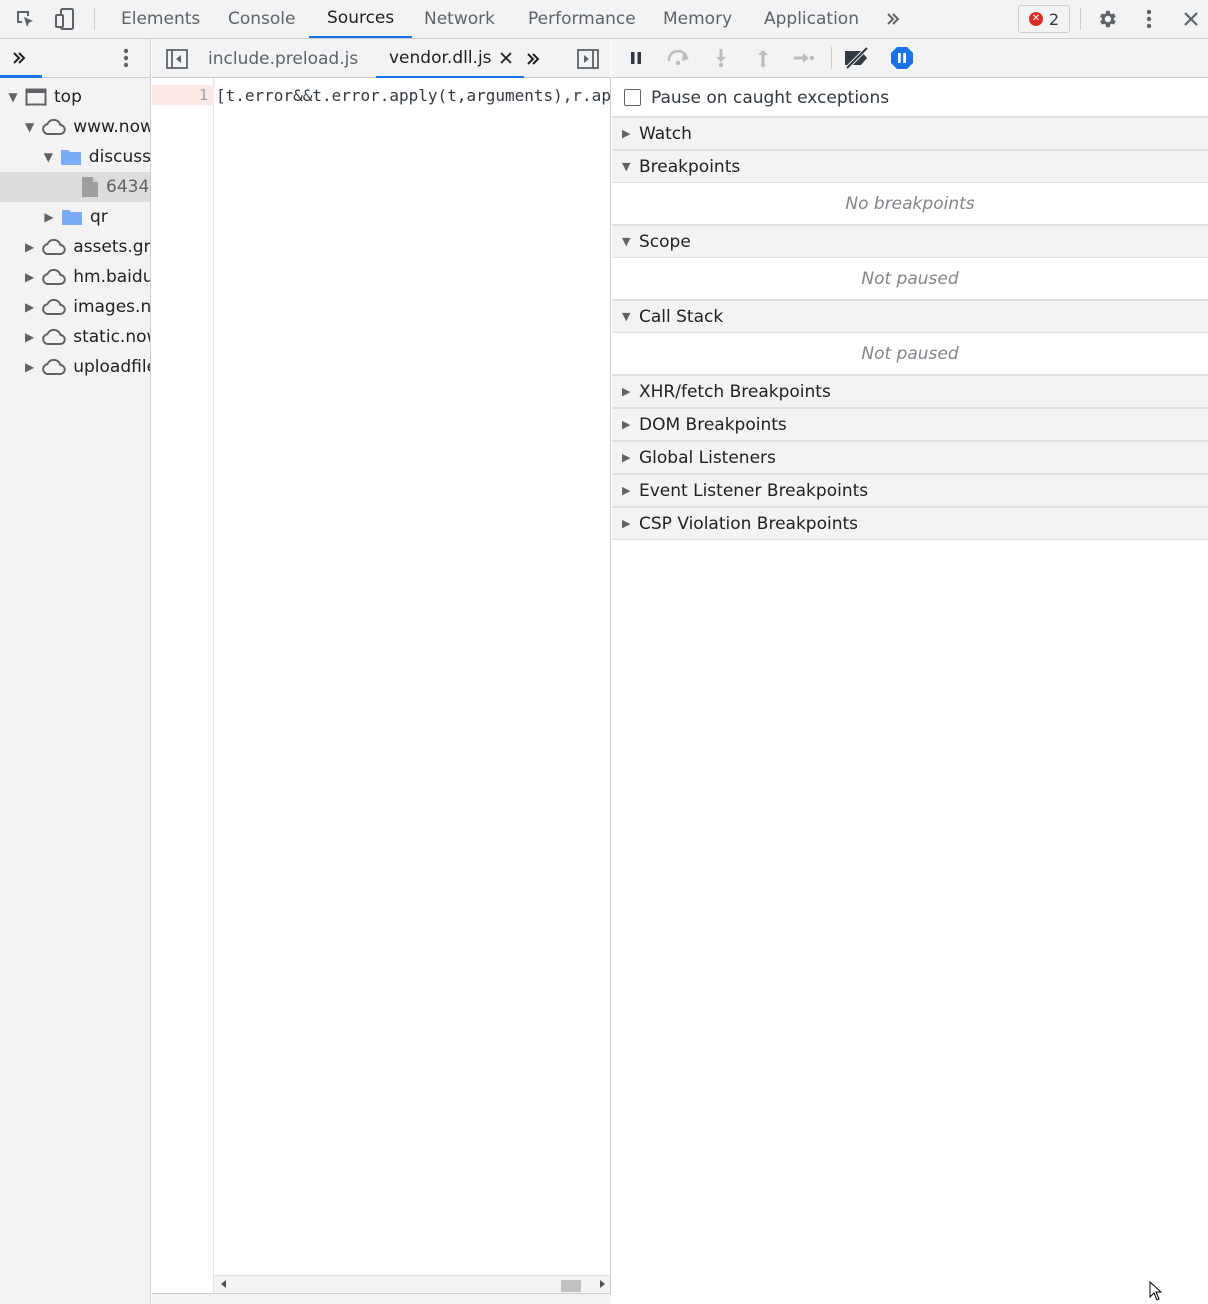 This screenshot has height=1304, width=1208. I want to click on toggle-debugger-icon, so click(588, 59).